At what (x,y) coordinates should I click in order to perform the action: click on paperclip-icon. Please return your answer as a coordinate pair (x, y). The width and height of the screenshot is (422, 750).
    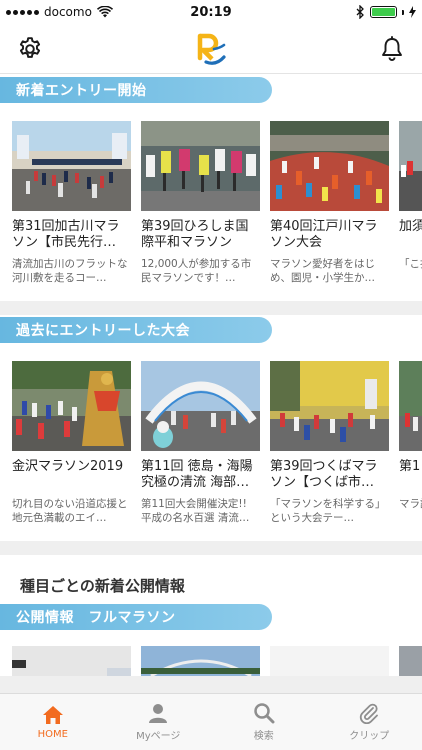
    Looking at the image, I should click on (369, 713).